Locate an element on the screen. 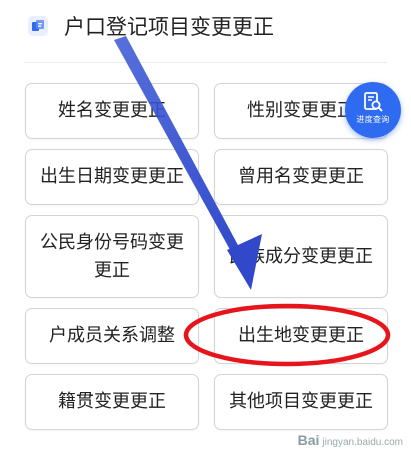 This screenshot has width=411, height=454. progress-query-label: 进度查询 is located at coordinates (373, 119).